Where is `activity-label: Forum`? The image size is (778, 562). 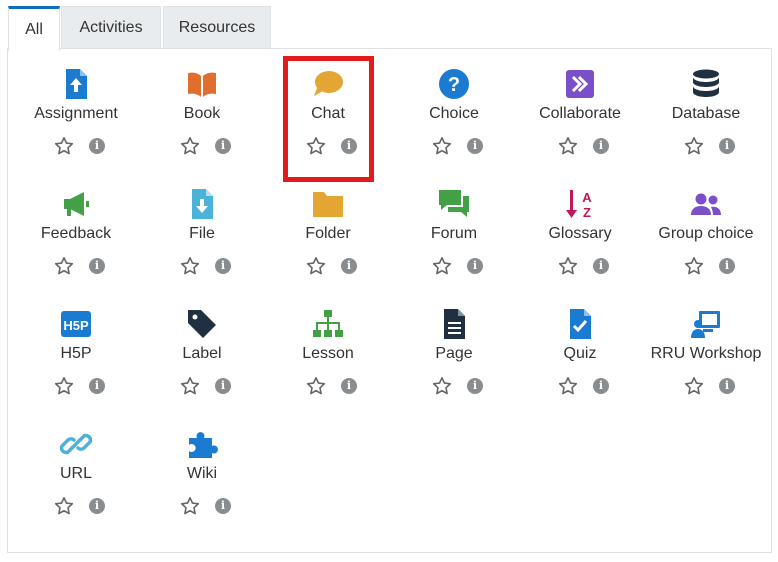 activity-label: Forum is located at coordinates (454, 233).